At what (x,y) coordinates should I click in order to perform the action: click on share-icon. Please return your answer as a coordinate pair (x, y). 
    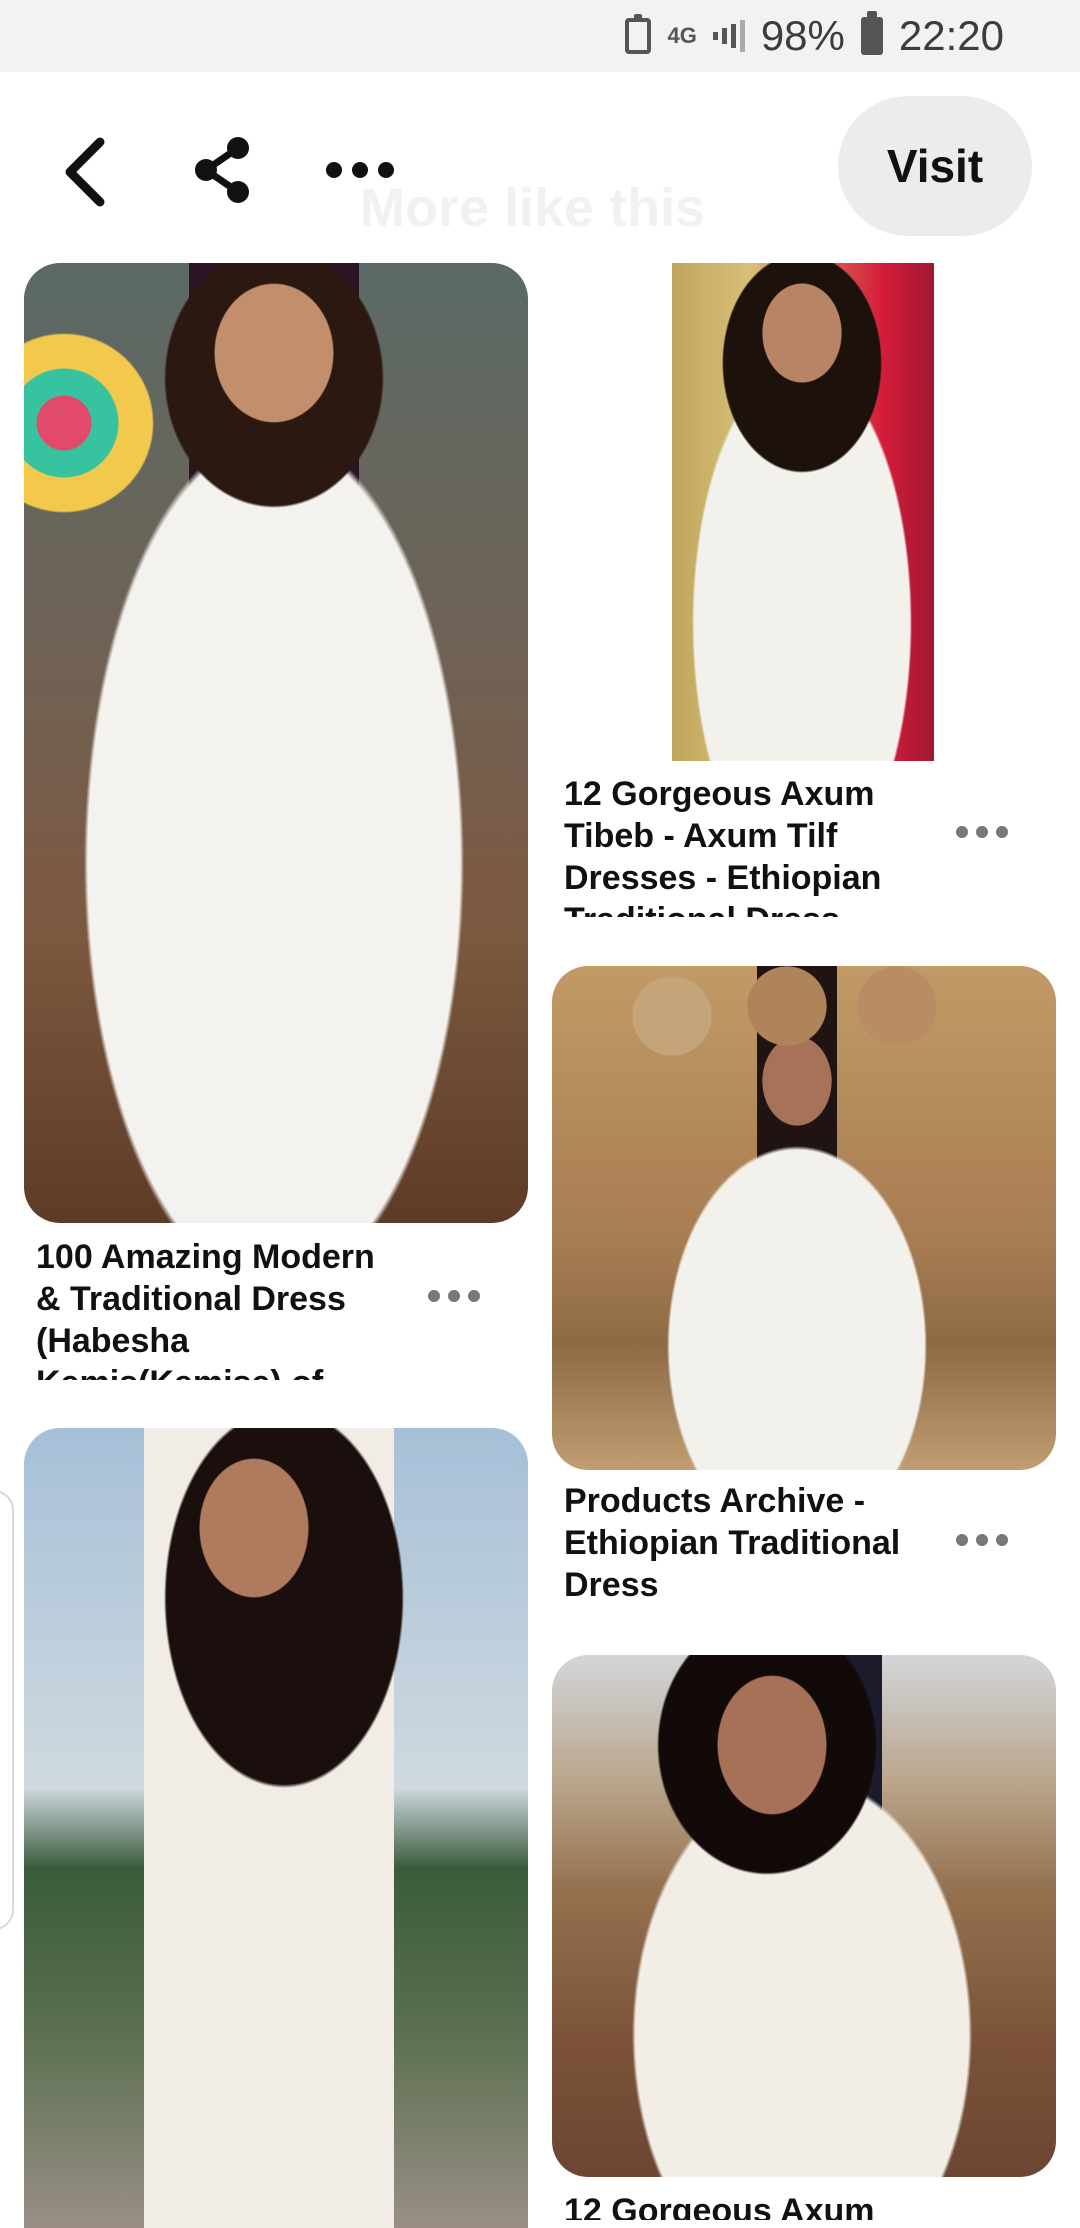
    Looking at the image, I should click on (222, 170).